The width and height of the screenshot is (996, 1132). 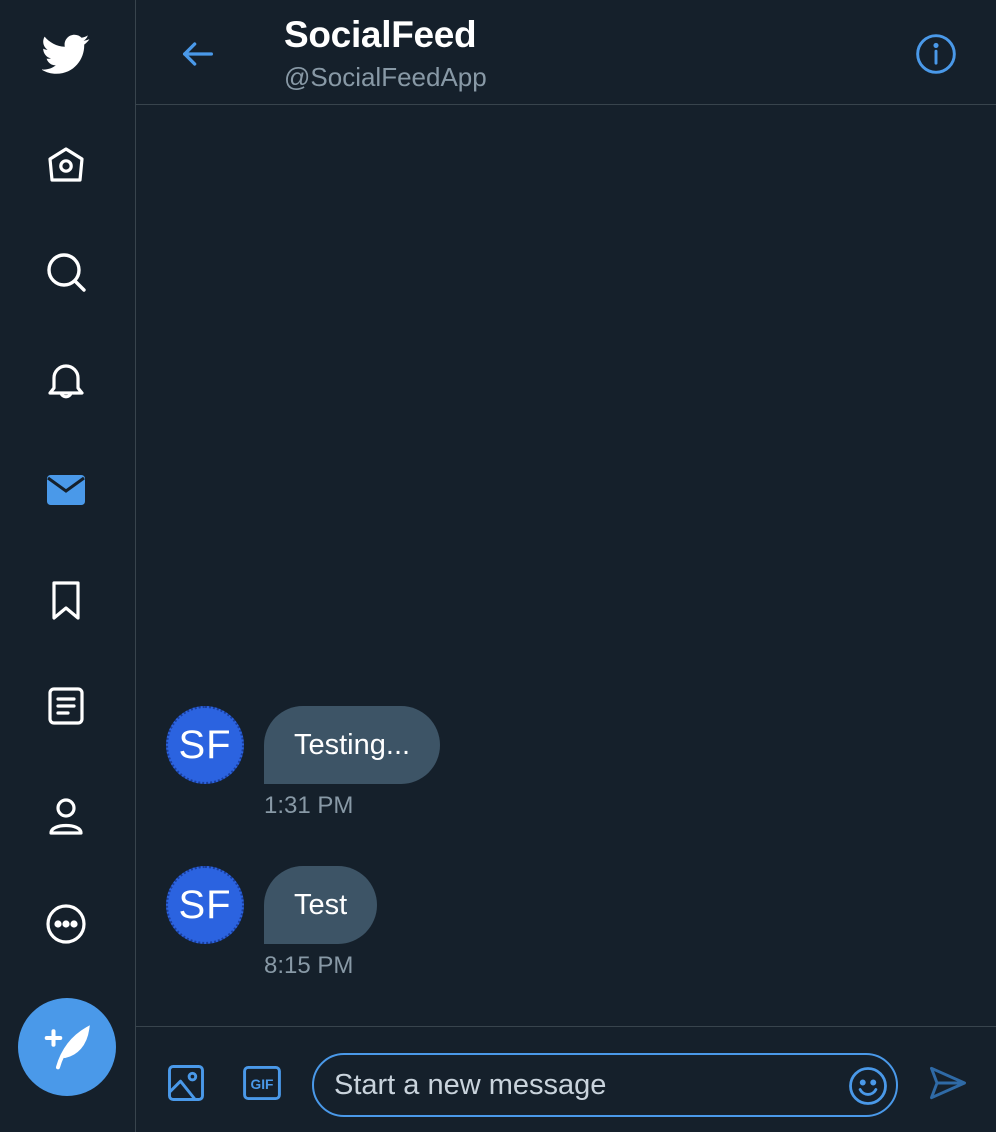 I want to click on sidebar-item-home, so click(x=66, y=164).